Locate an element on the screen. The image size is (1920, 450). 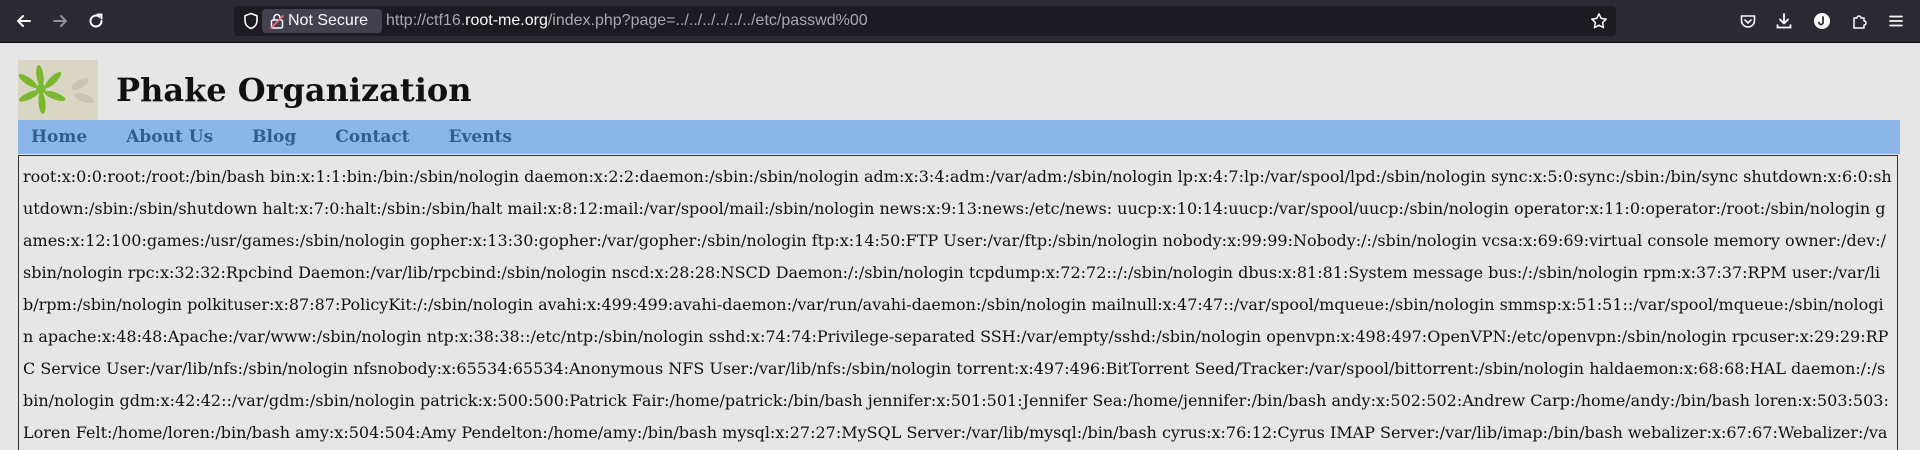
url-prefix: http://ctf16. is located at coordinates (426, 20).